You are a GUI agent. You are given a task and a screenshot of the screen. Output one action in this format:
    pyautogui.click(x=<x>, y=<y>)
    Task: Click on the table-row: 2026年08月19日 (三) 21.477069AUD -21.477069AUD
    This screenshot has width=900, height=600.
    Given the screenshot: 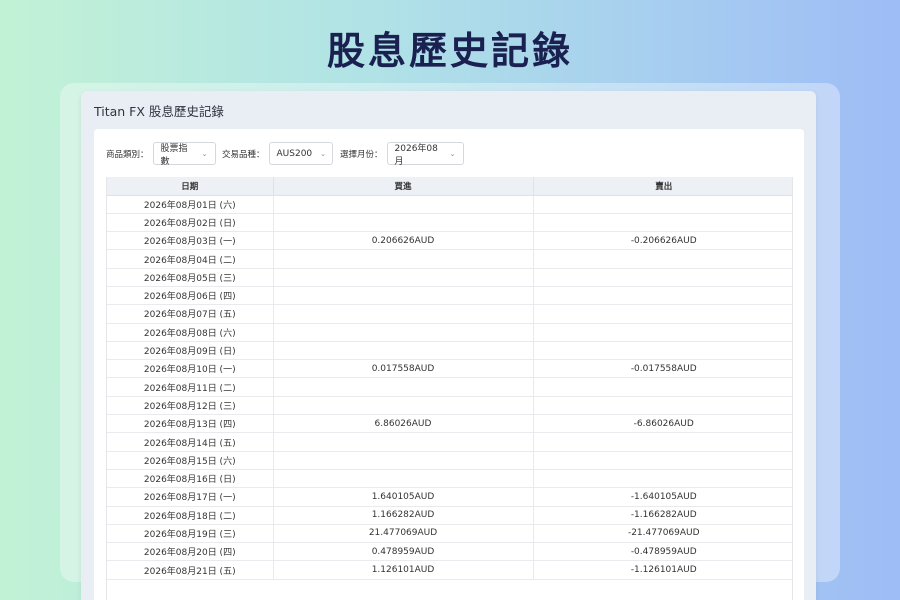 What is the action you would take?
    pyautogui.click(x=449, y=534)
    